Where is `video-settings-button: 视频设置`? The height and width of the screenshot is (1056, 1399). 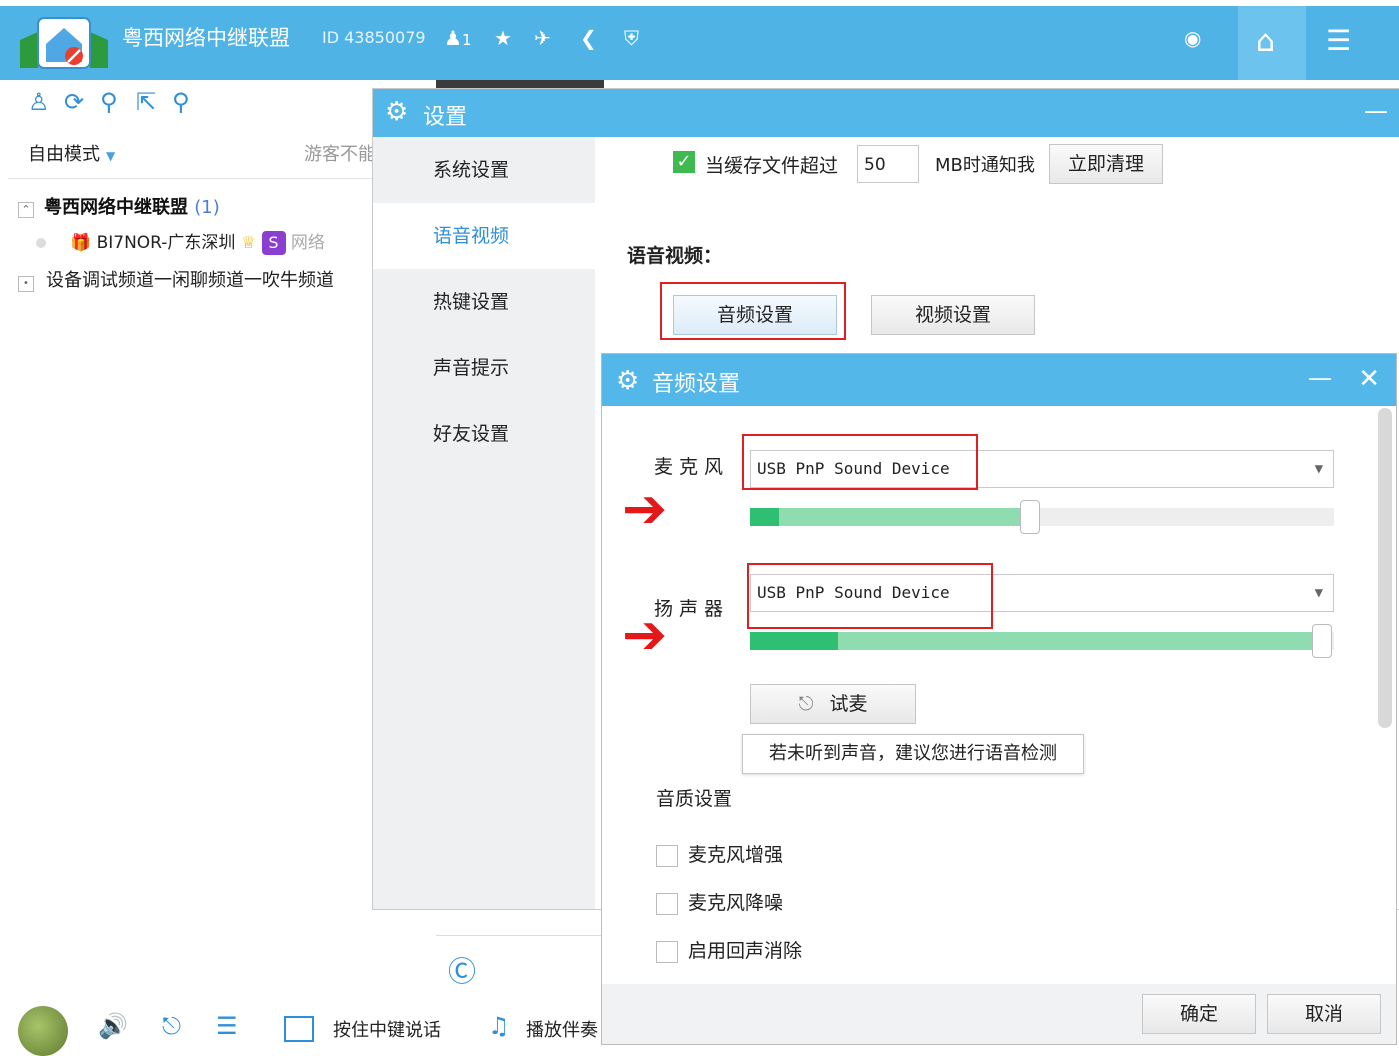 video-settings-button: 视频设置 is located at coordinates (953, 315).